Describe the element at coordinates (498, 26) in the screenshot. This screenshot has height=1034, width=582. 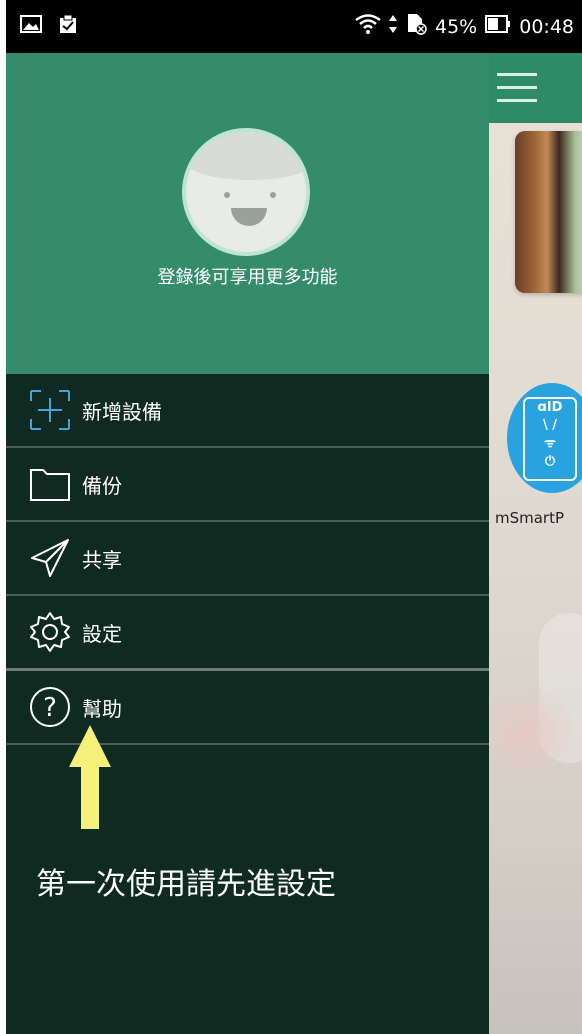
I see `battery-icon` at that location.